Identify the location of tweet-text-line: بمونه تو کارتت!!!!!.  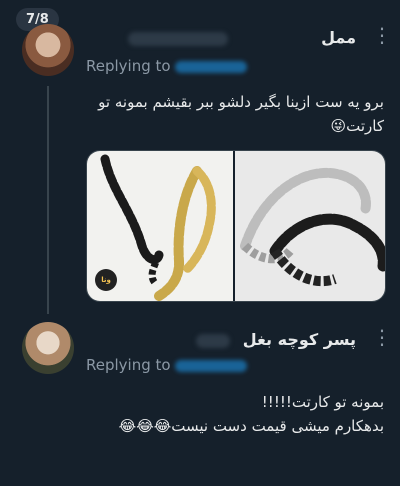
(322, 402).